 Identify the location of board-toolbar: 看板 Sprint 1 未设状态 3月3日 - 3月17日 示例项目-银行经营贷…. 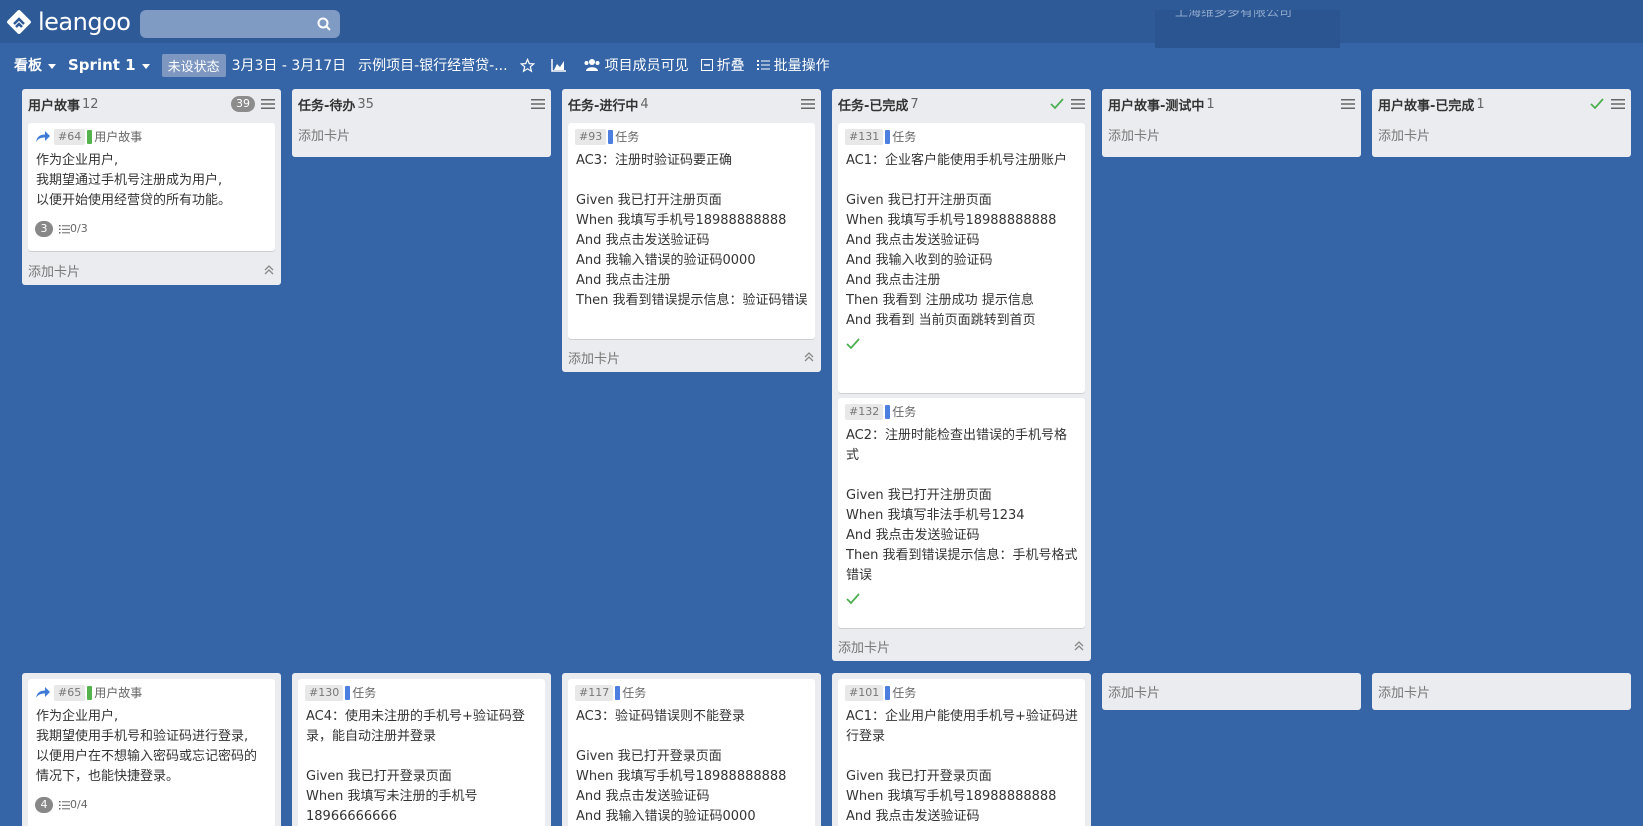
(821, 65).